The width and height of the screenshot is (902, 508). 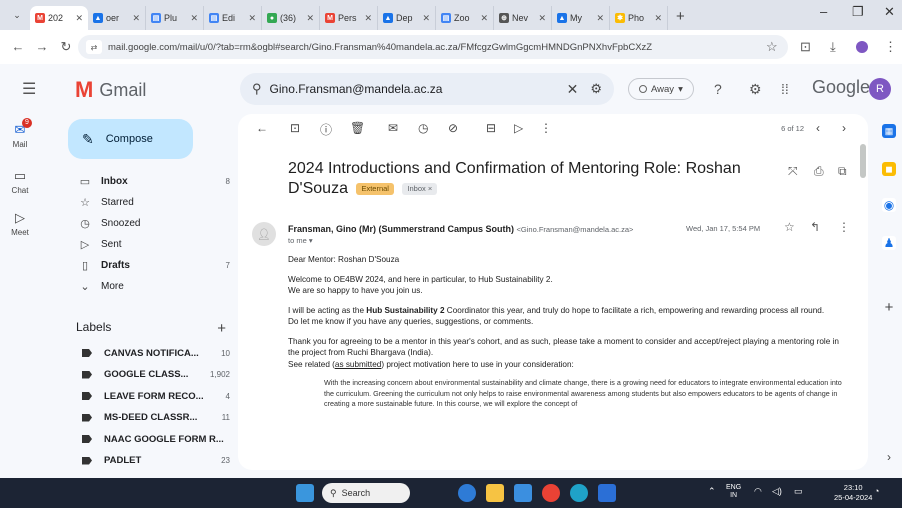 I want to click on search-input: Gino.Fransman@mandela.ac.za, so click(x=418, y=89).